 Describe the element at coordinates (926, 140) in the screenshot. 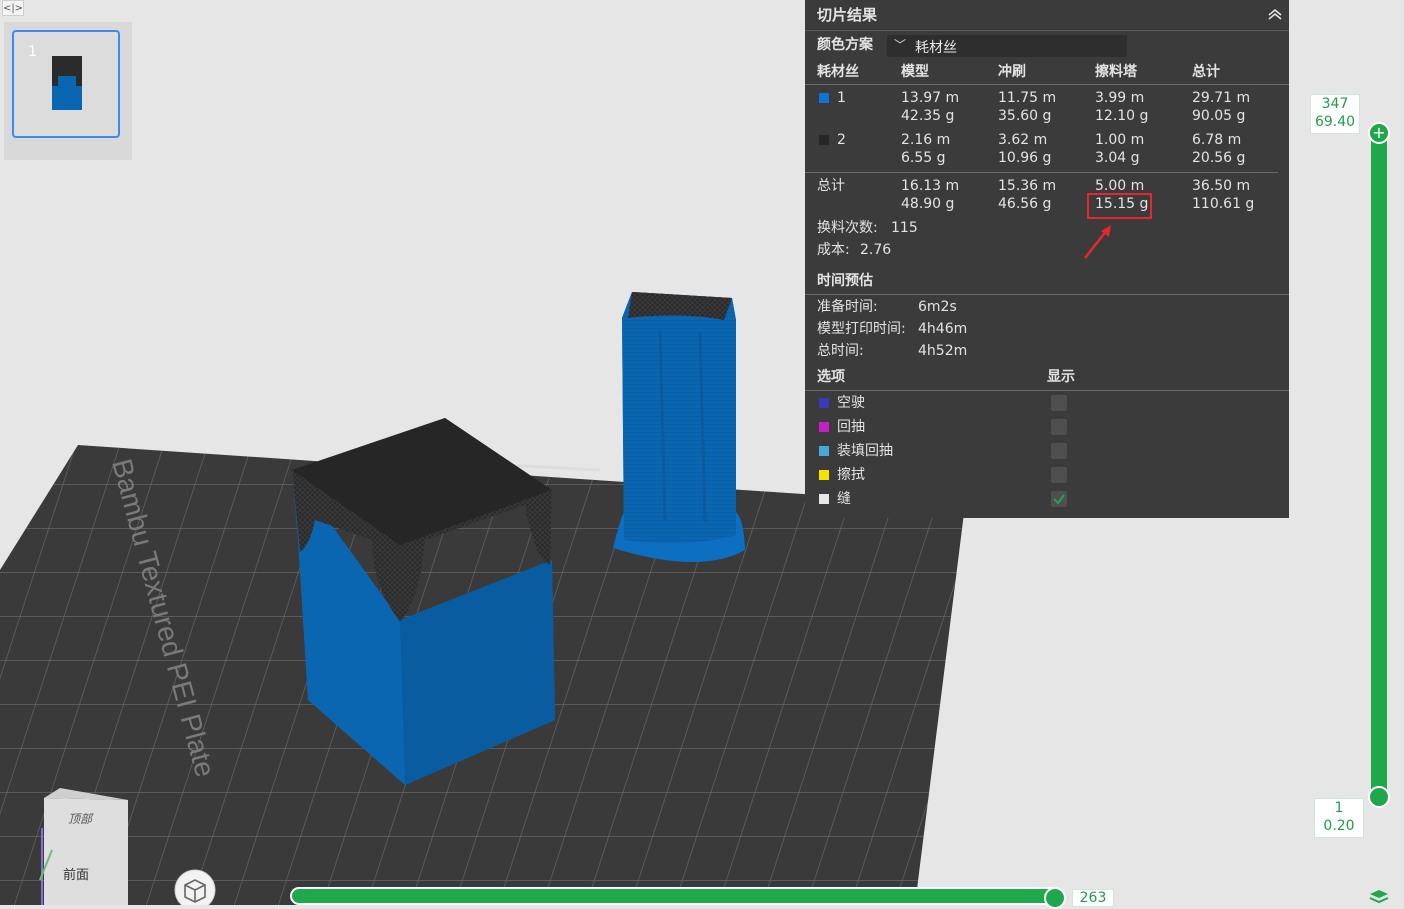

I see `table-cell: 2.16 m` at that location.